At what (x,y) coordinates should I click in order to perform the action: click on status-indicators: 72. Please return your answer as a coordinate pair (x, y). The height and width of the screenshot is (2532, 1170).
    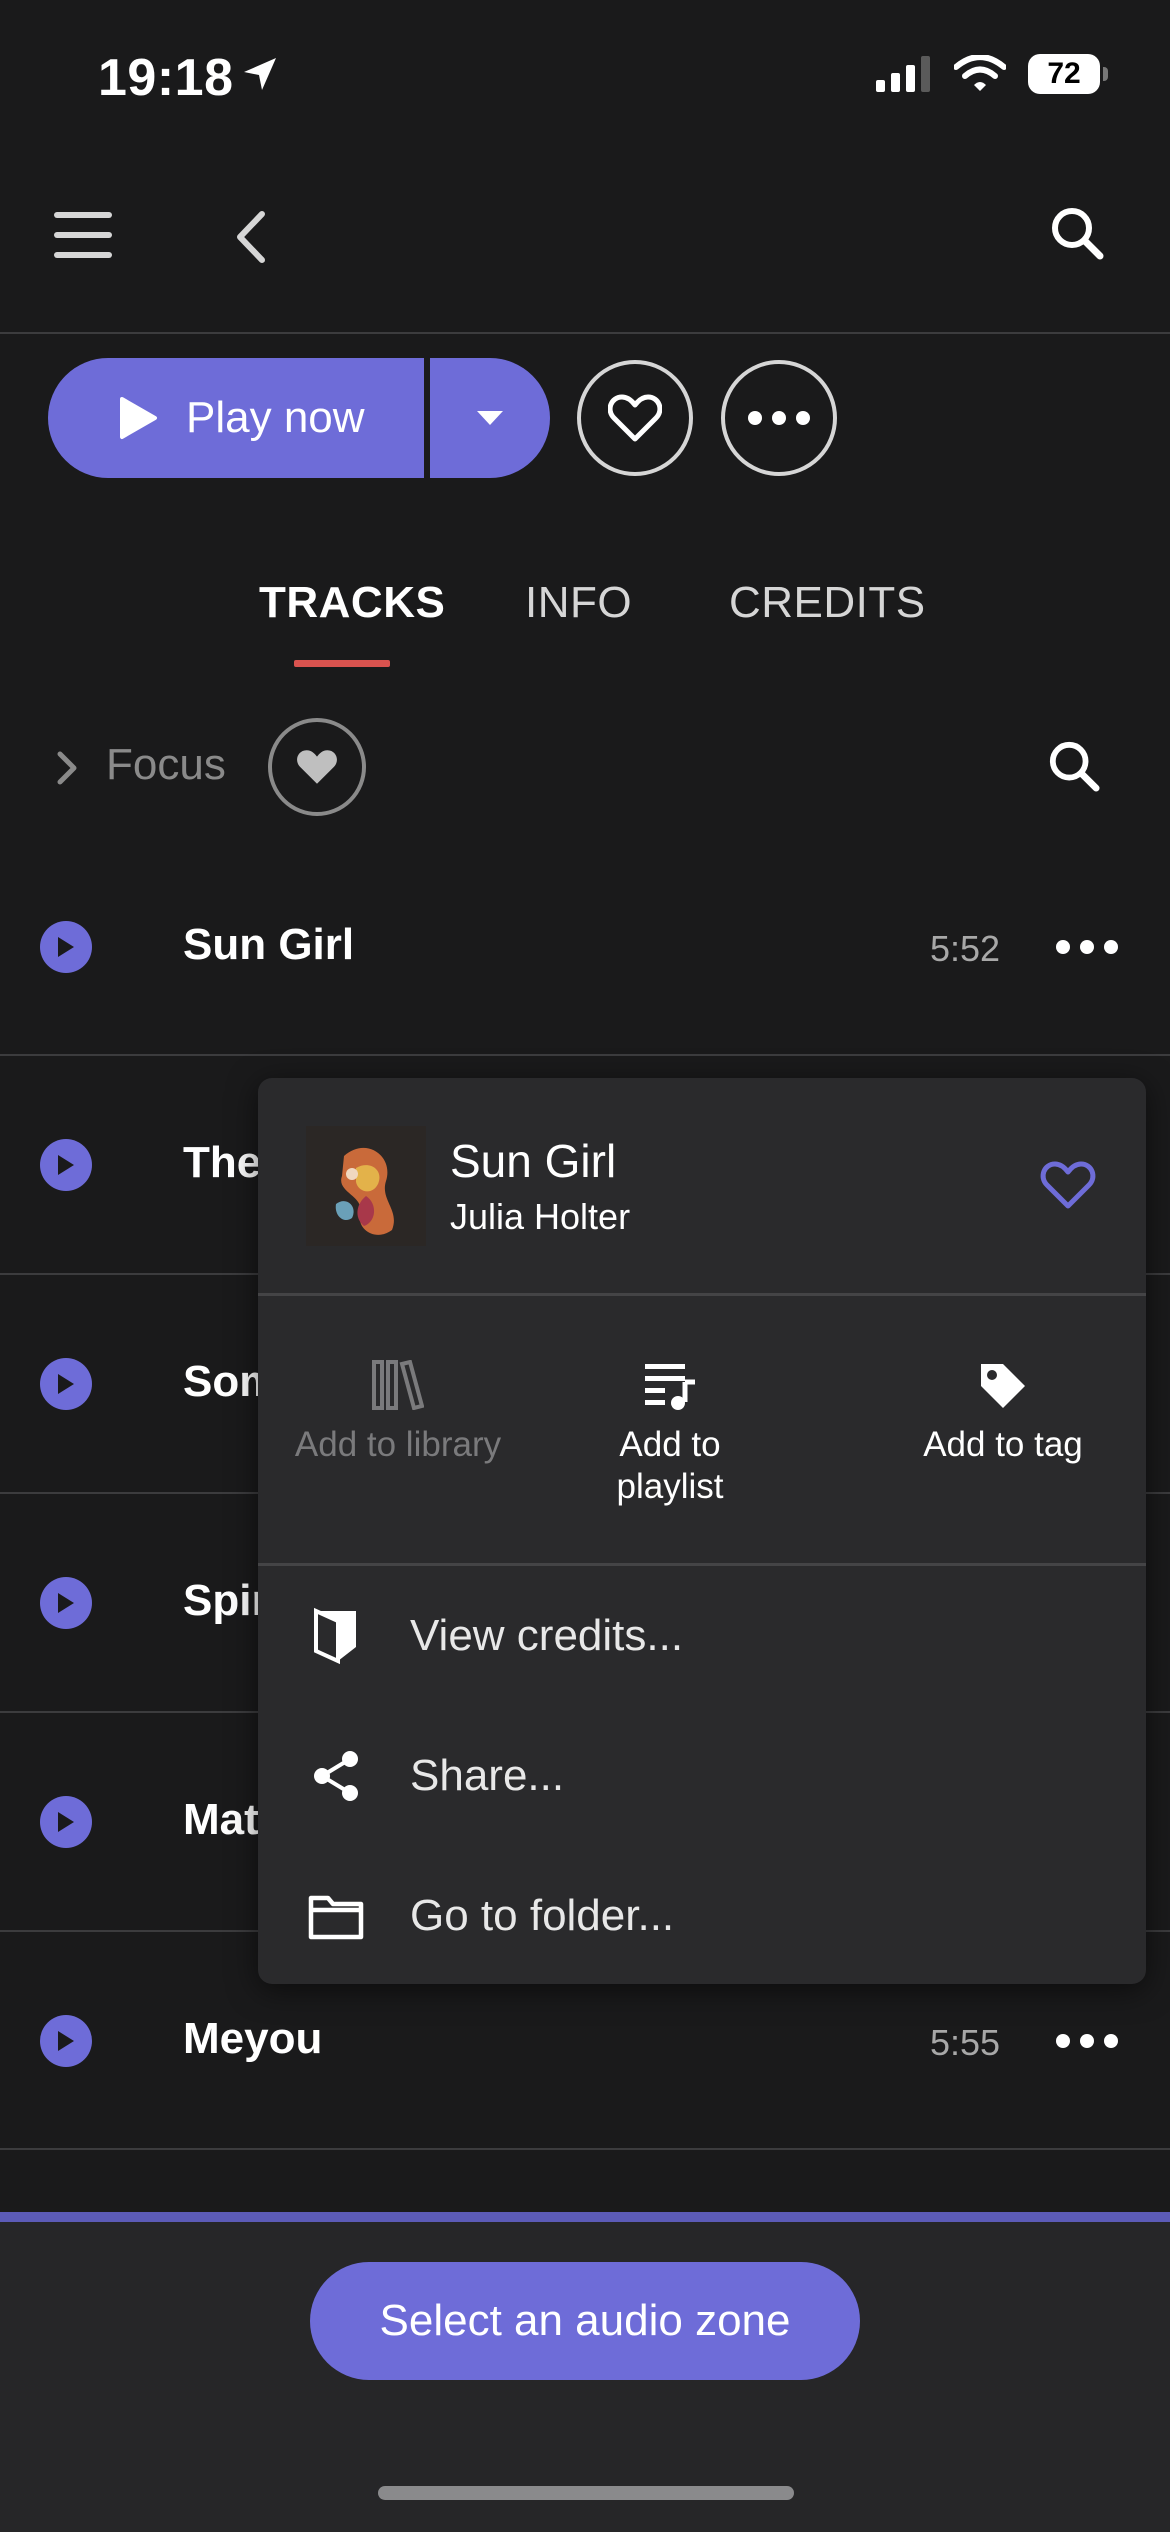
    Looking at the image, I should click on (992, 74).